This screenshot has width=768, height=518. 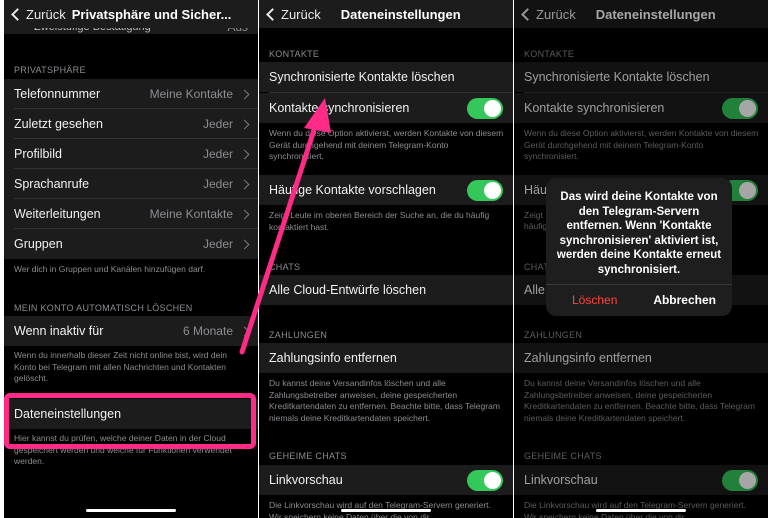 I want to click on arrow-shaft, so click(x=279, y=238).